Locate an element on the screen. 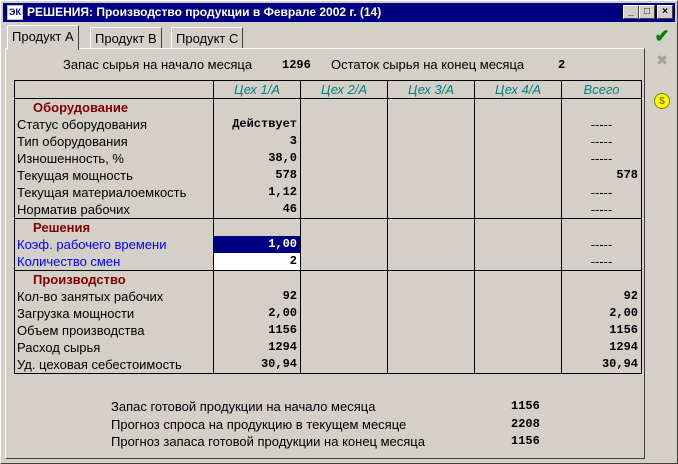  row-label: Загрузка мощности is located at coordinates (114, 313).